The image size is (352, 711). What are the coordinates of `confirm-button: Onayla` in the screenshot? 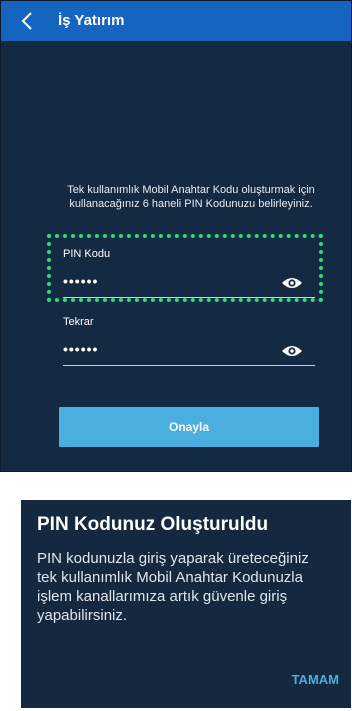 It's located at (189, 427).